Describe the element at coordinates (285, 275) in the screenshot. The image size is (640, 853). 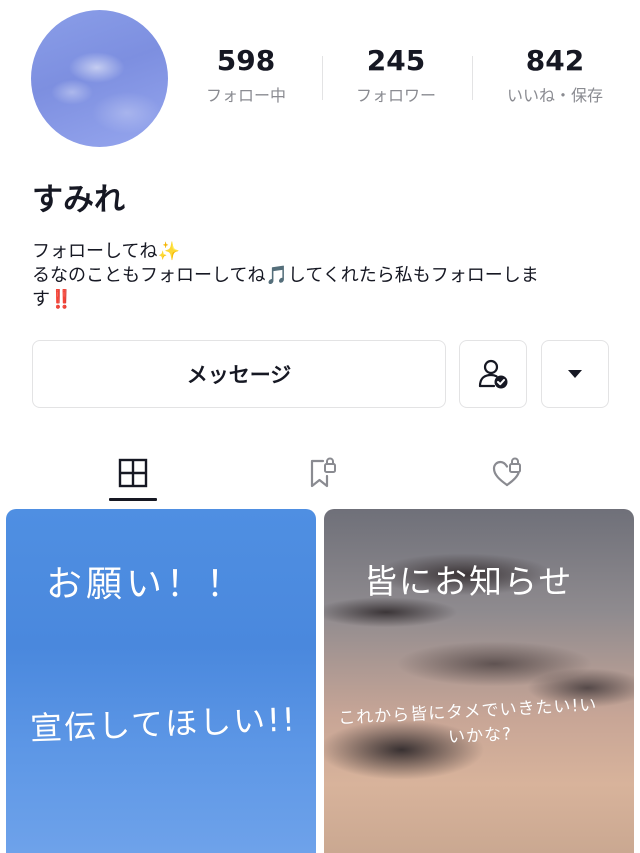
I see `bio-line: るなのこともフォローしてね🎵してくれたら私もフォローしま` at that location.